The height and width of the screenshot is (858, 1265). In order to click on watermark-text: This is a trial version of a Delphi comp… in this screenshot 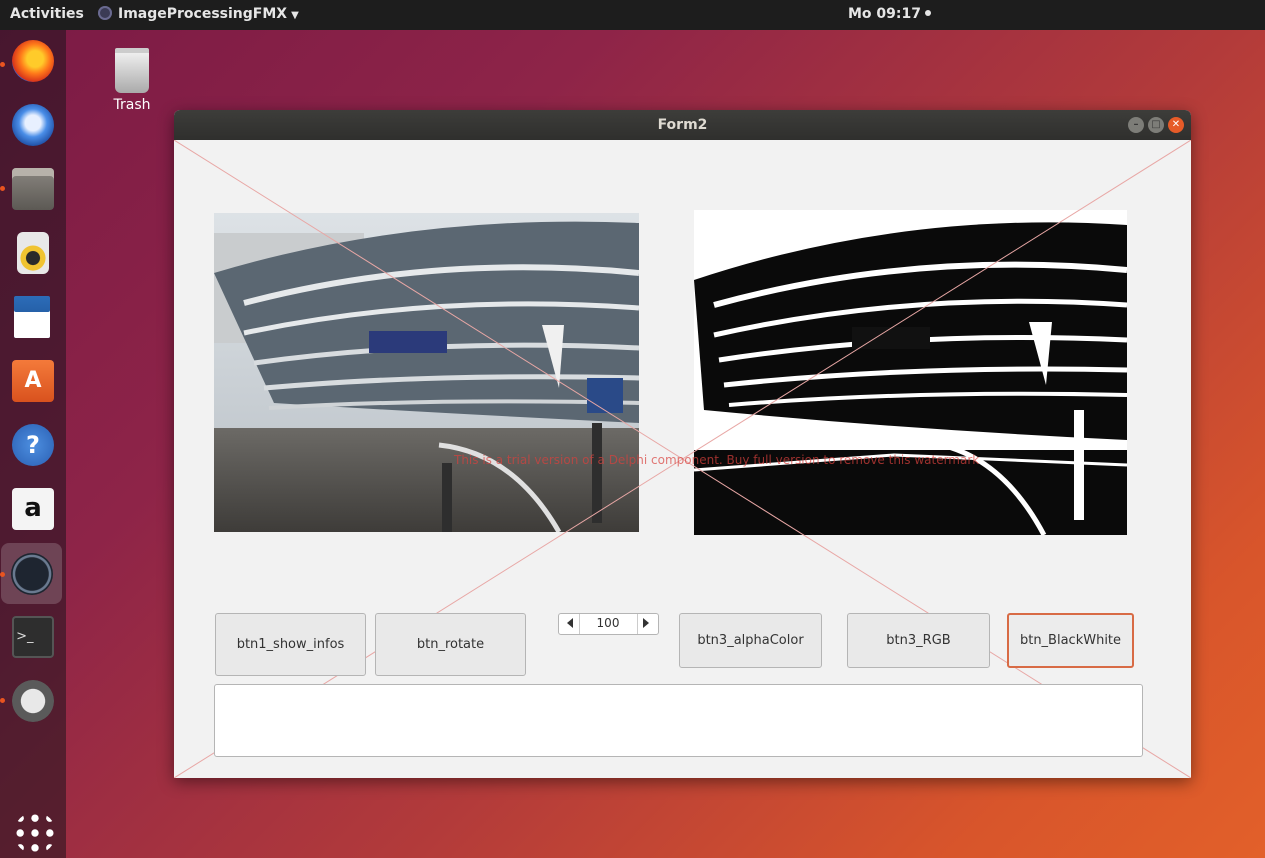, I will do `click(717, 460)`.